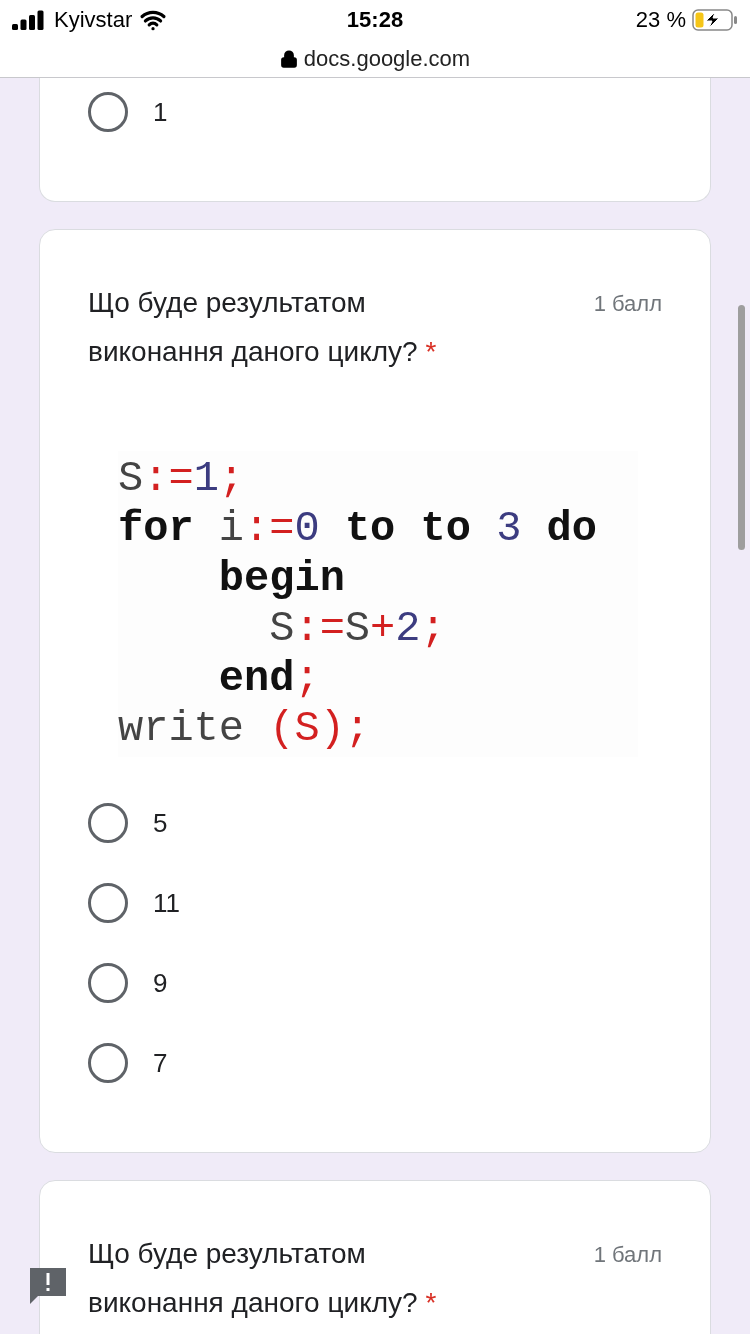 The width and height of the screenshot is (750, 1334). What do you see at coordinates (357, 629) in the screenshot?
I see `code-line: S:=S+2;` at bounding box center [357, 629].